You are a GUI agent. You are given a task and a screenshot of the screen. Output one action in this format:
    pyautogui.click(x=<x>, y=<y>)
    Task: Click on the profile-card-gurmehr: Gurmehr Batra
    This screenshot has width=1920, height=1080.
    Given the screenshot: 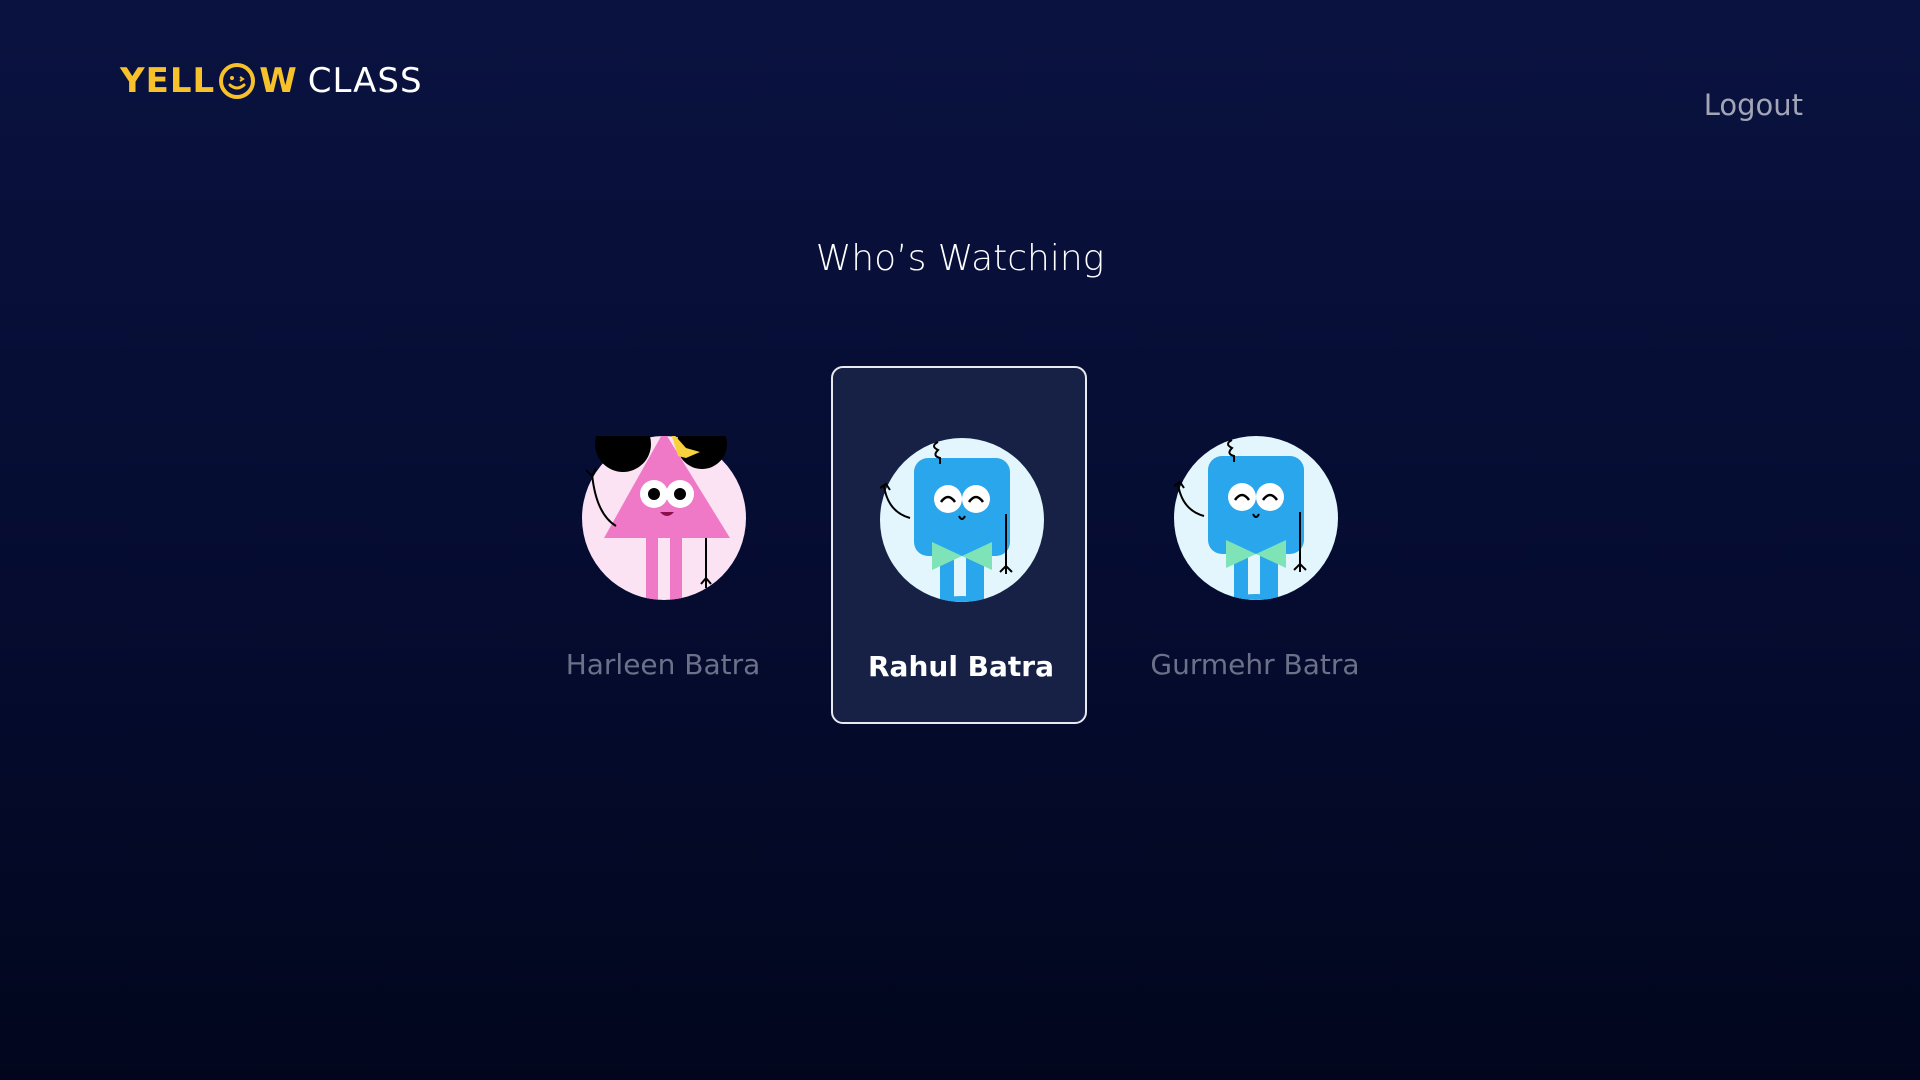 What is the action you would take?
    pyautogui.click(x=1255, y=545)
    